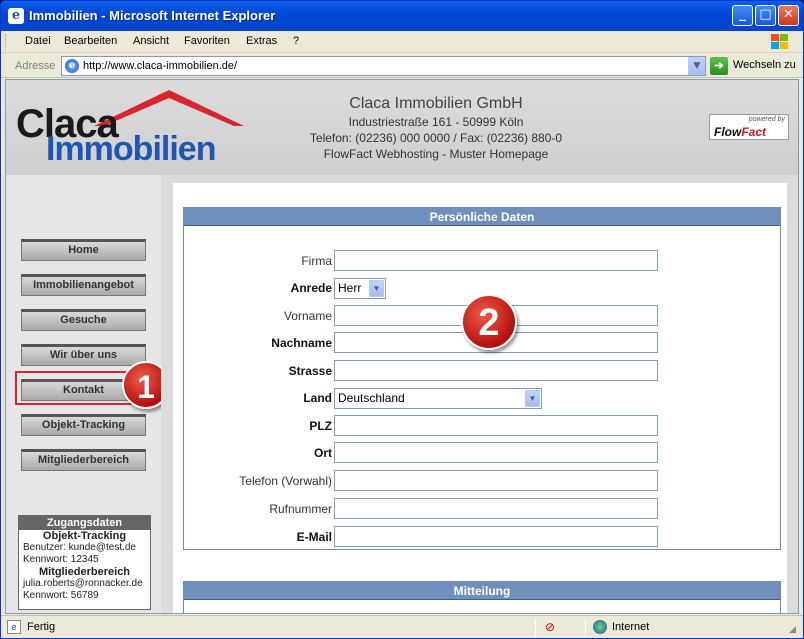 This screenshot has height=639, width=804. What do you see at coordinates (35, 66) in the screenshot?
I see `address-label: Adresse` at bounding box center [35, 66].